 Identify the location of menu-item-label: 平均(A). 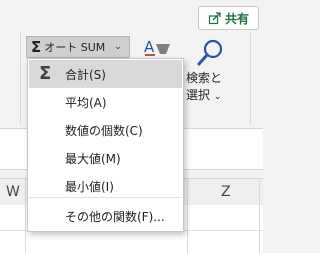
(86, 102).